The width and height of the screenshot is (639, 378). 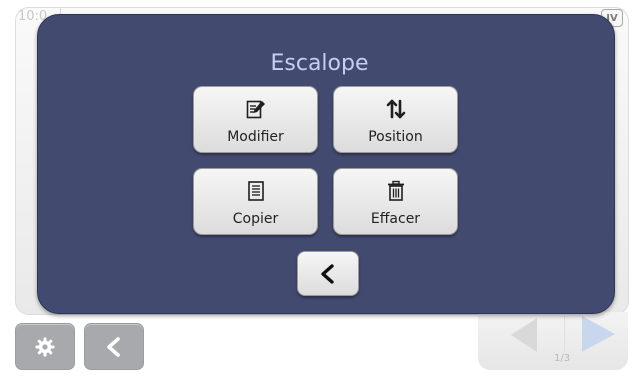 I want to click on settings-button, so click(x=45, y=346).